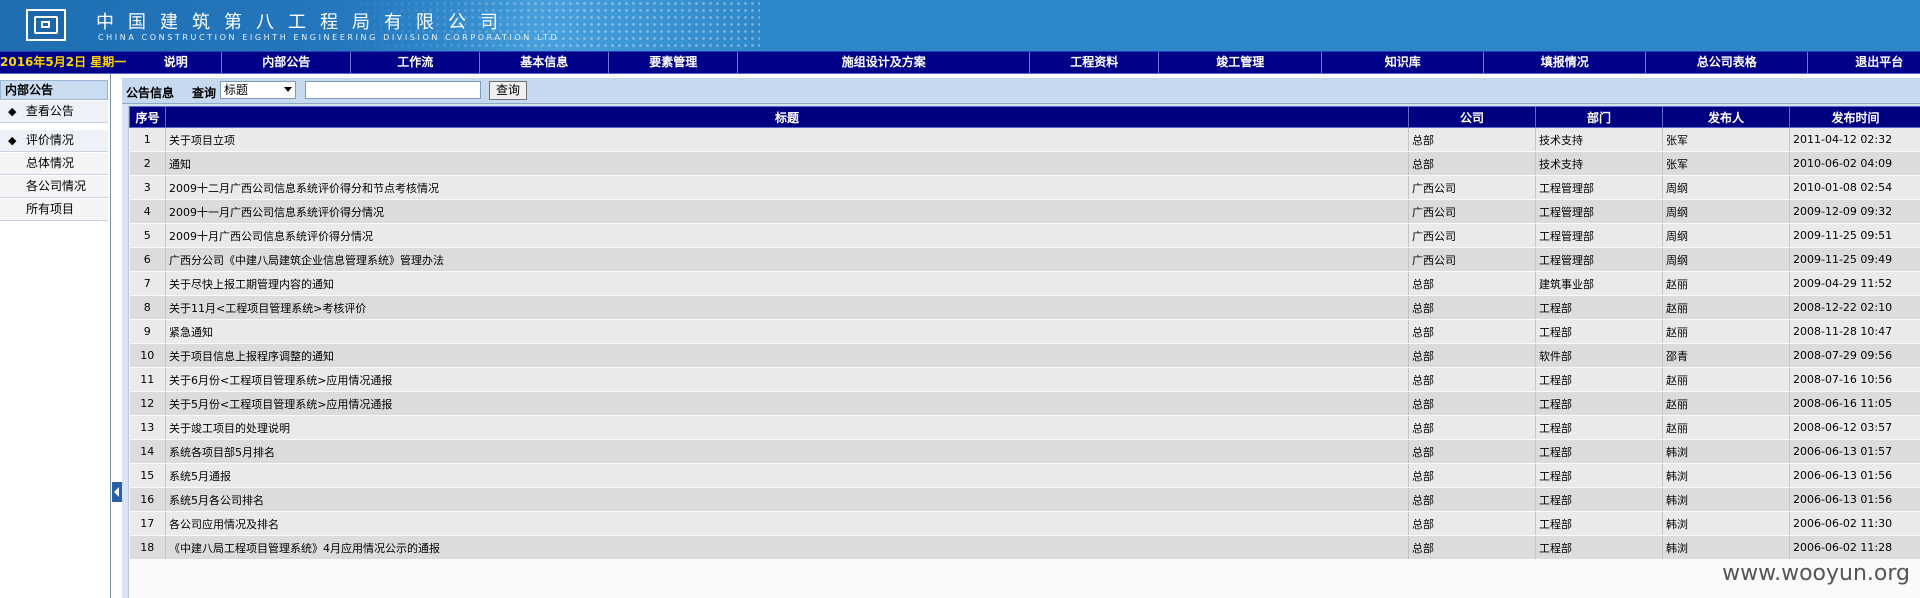 The height and width of the screenshot is (598, 1920). What do you see at coordinates (54, 90) in the screenshot?
I see `sidebar-title: 内部公告` at bounding box center [54, 90].